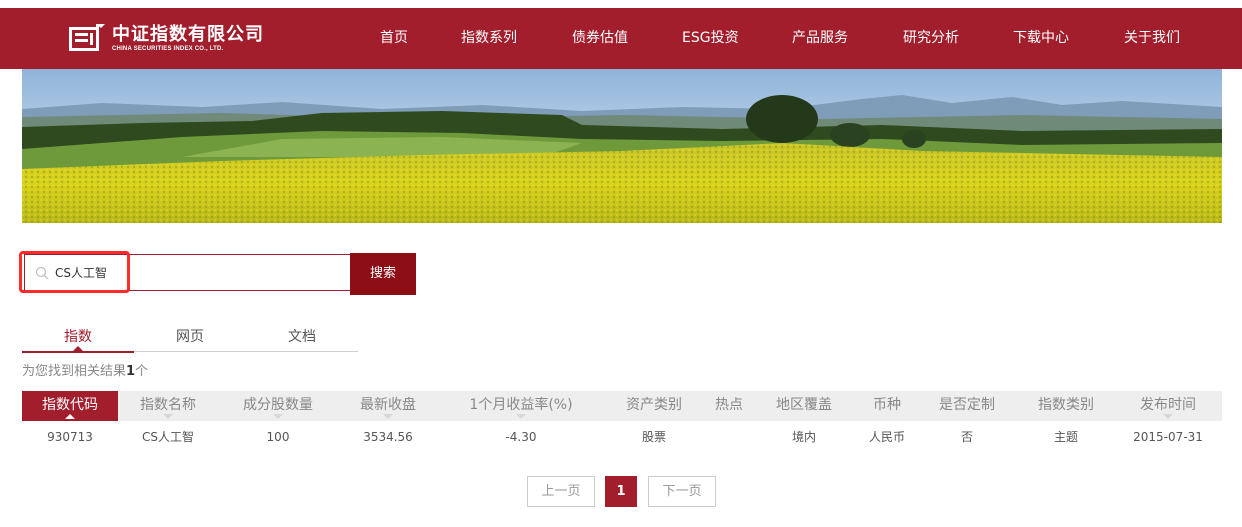 This screenshot has height=527, width=1242. I want to click on previous-page-button: 上一页, so click(561, 491).